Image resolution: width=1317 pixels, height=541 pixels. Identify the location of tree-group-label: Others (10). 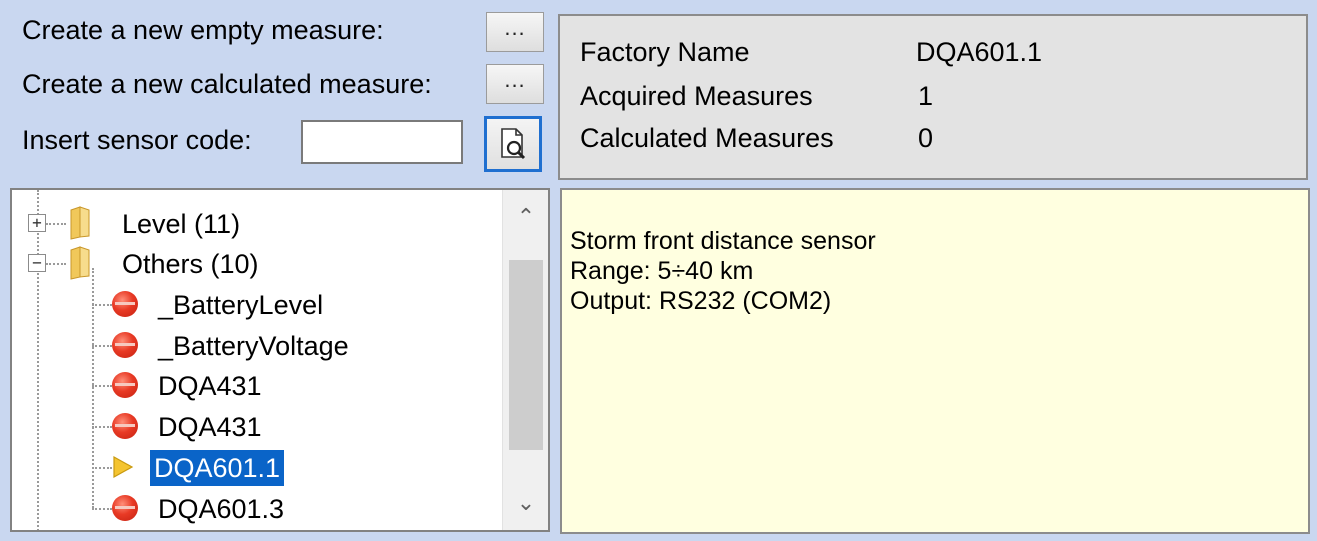
(190, 264).